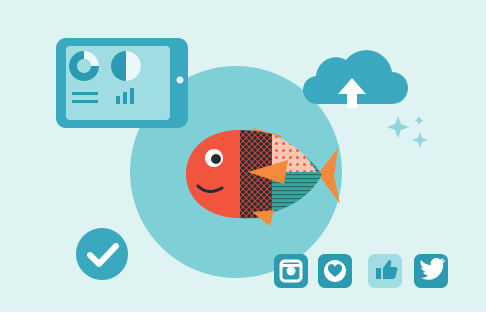  What do you see at coordinates (84, 66) in the screenshot?
I see `donut-chart-icon` at bounding box center [84, 66].